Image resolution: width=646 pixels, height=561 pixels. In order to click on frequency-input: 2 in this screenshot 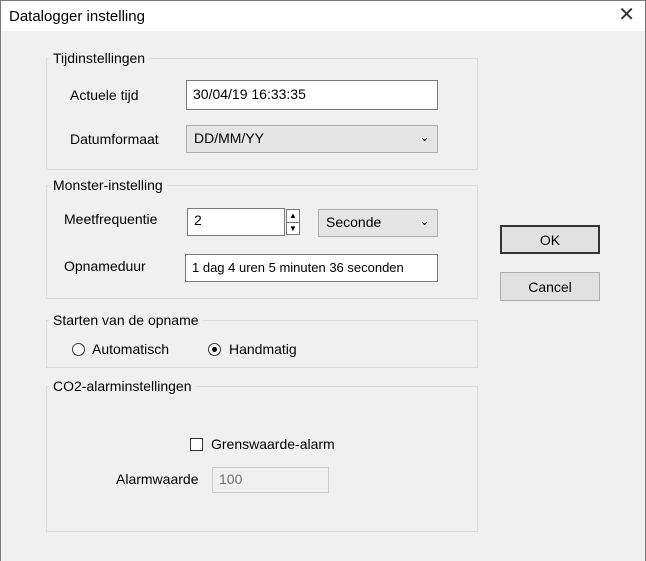, I will do `click(236, 222)`.